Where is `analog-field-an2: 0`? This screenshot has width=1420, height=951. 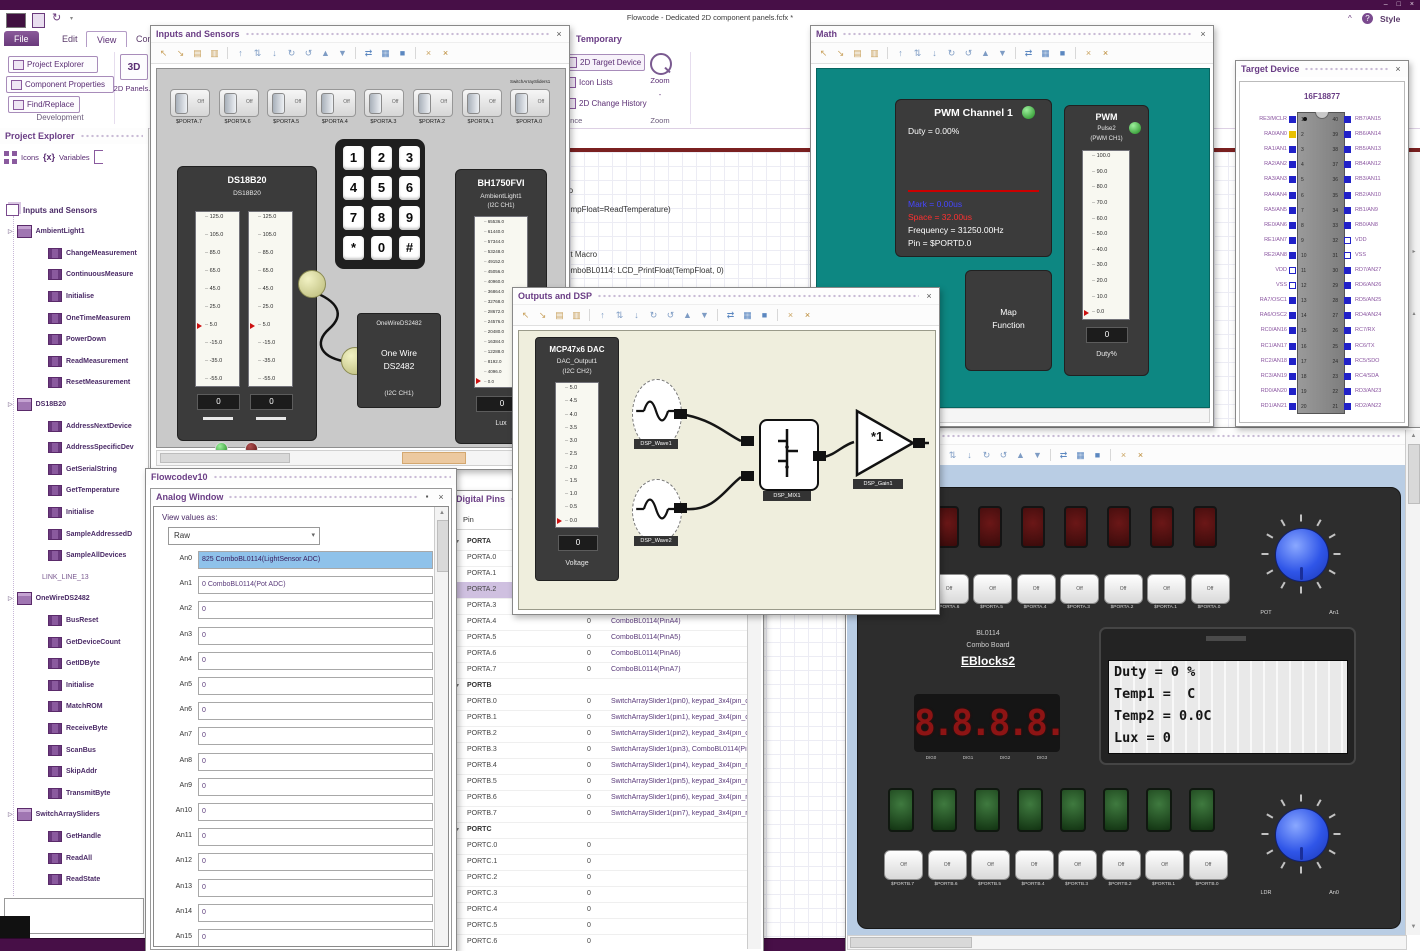 analog-field-an2: 0 is located at coordinates (315, 610).